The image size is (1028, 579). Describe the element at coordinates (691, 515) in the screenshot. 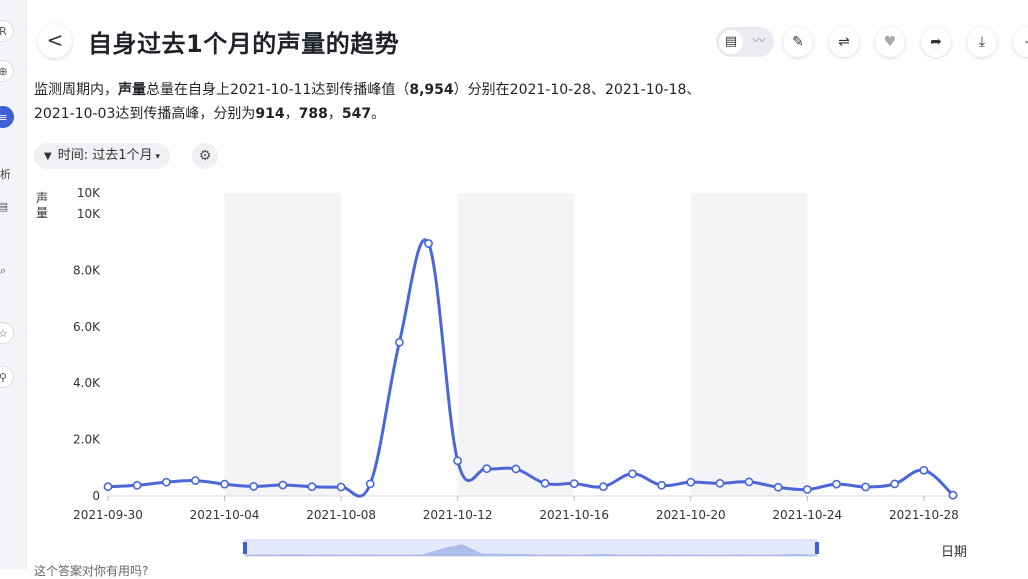

I see `x-tick-label: 2021-10-20` at that location.